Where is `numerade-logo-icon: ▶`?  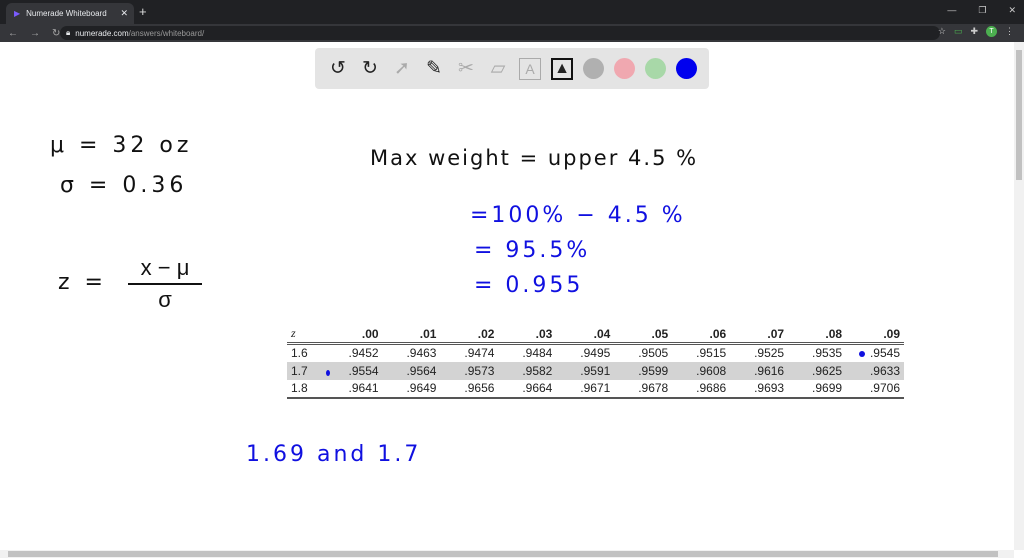 numerade-logo-icon: ▶ is located at coordinates (17, 13).